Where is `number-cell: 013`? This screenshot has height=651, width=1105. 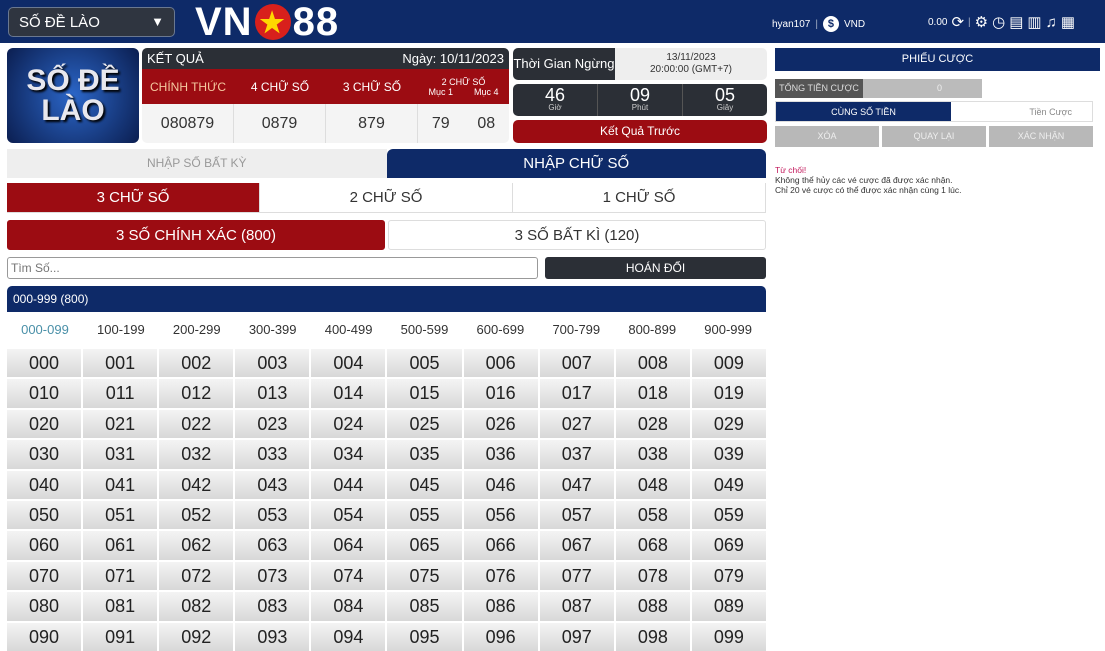
number-cell: 013 is located at coordinates (272, 393).